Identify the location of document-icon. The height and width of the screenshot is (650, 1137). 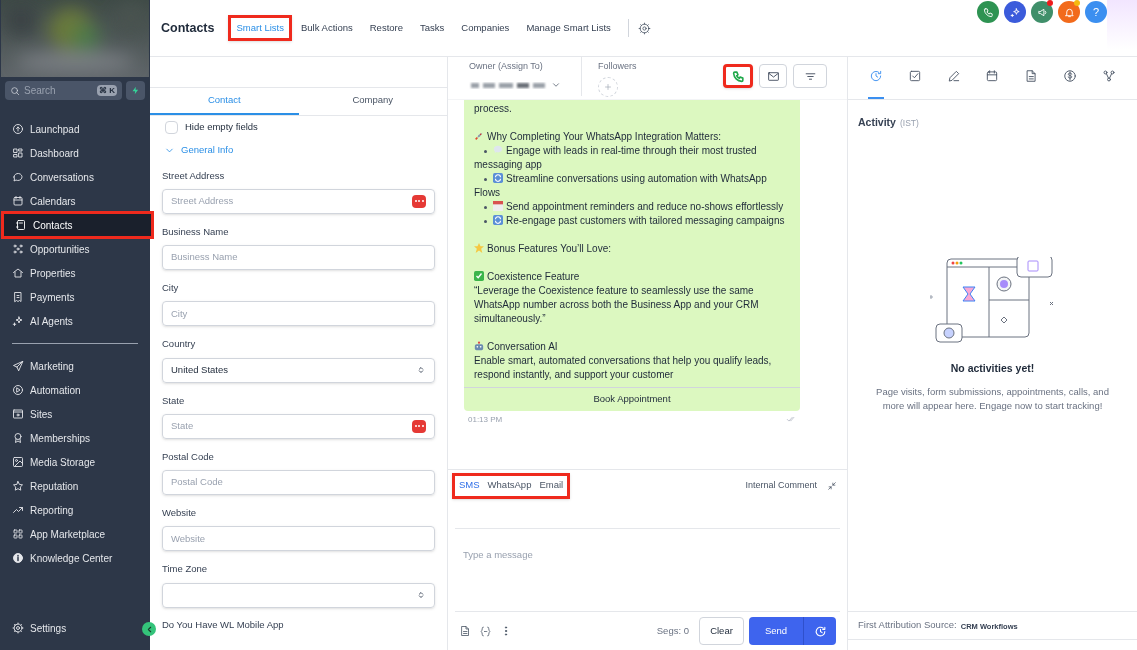
(465, 631).